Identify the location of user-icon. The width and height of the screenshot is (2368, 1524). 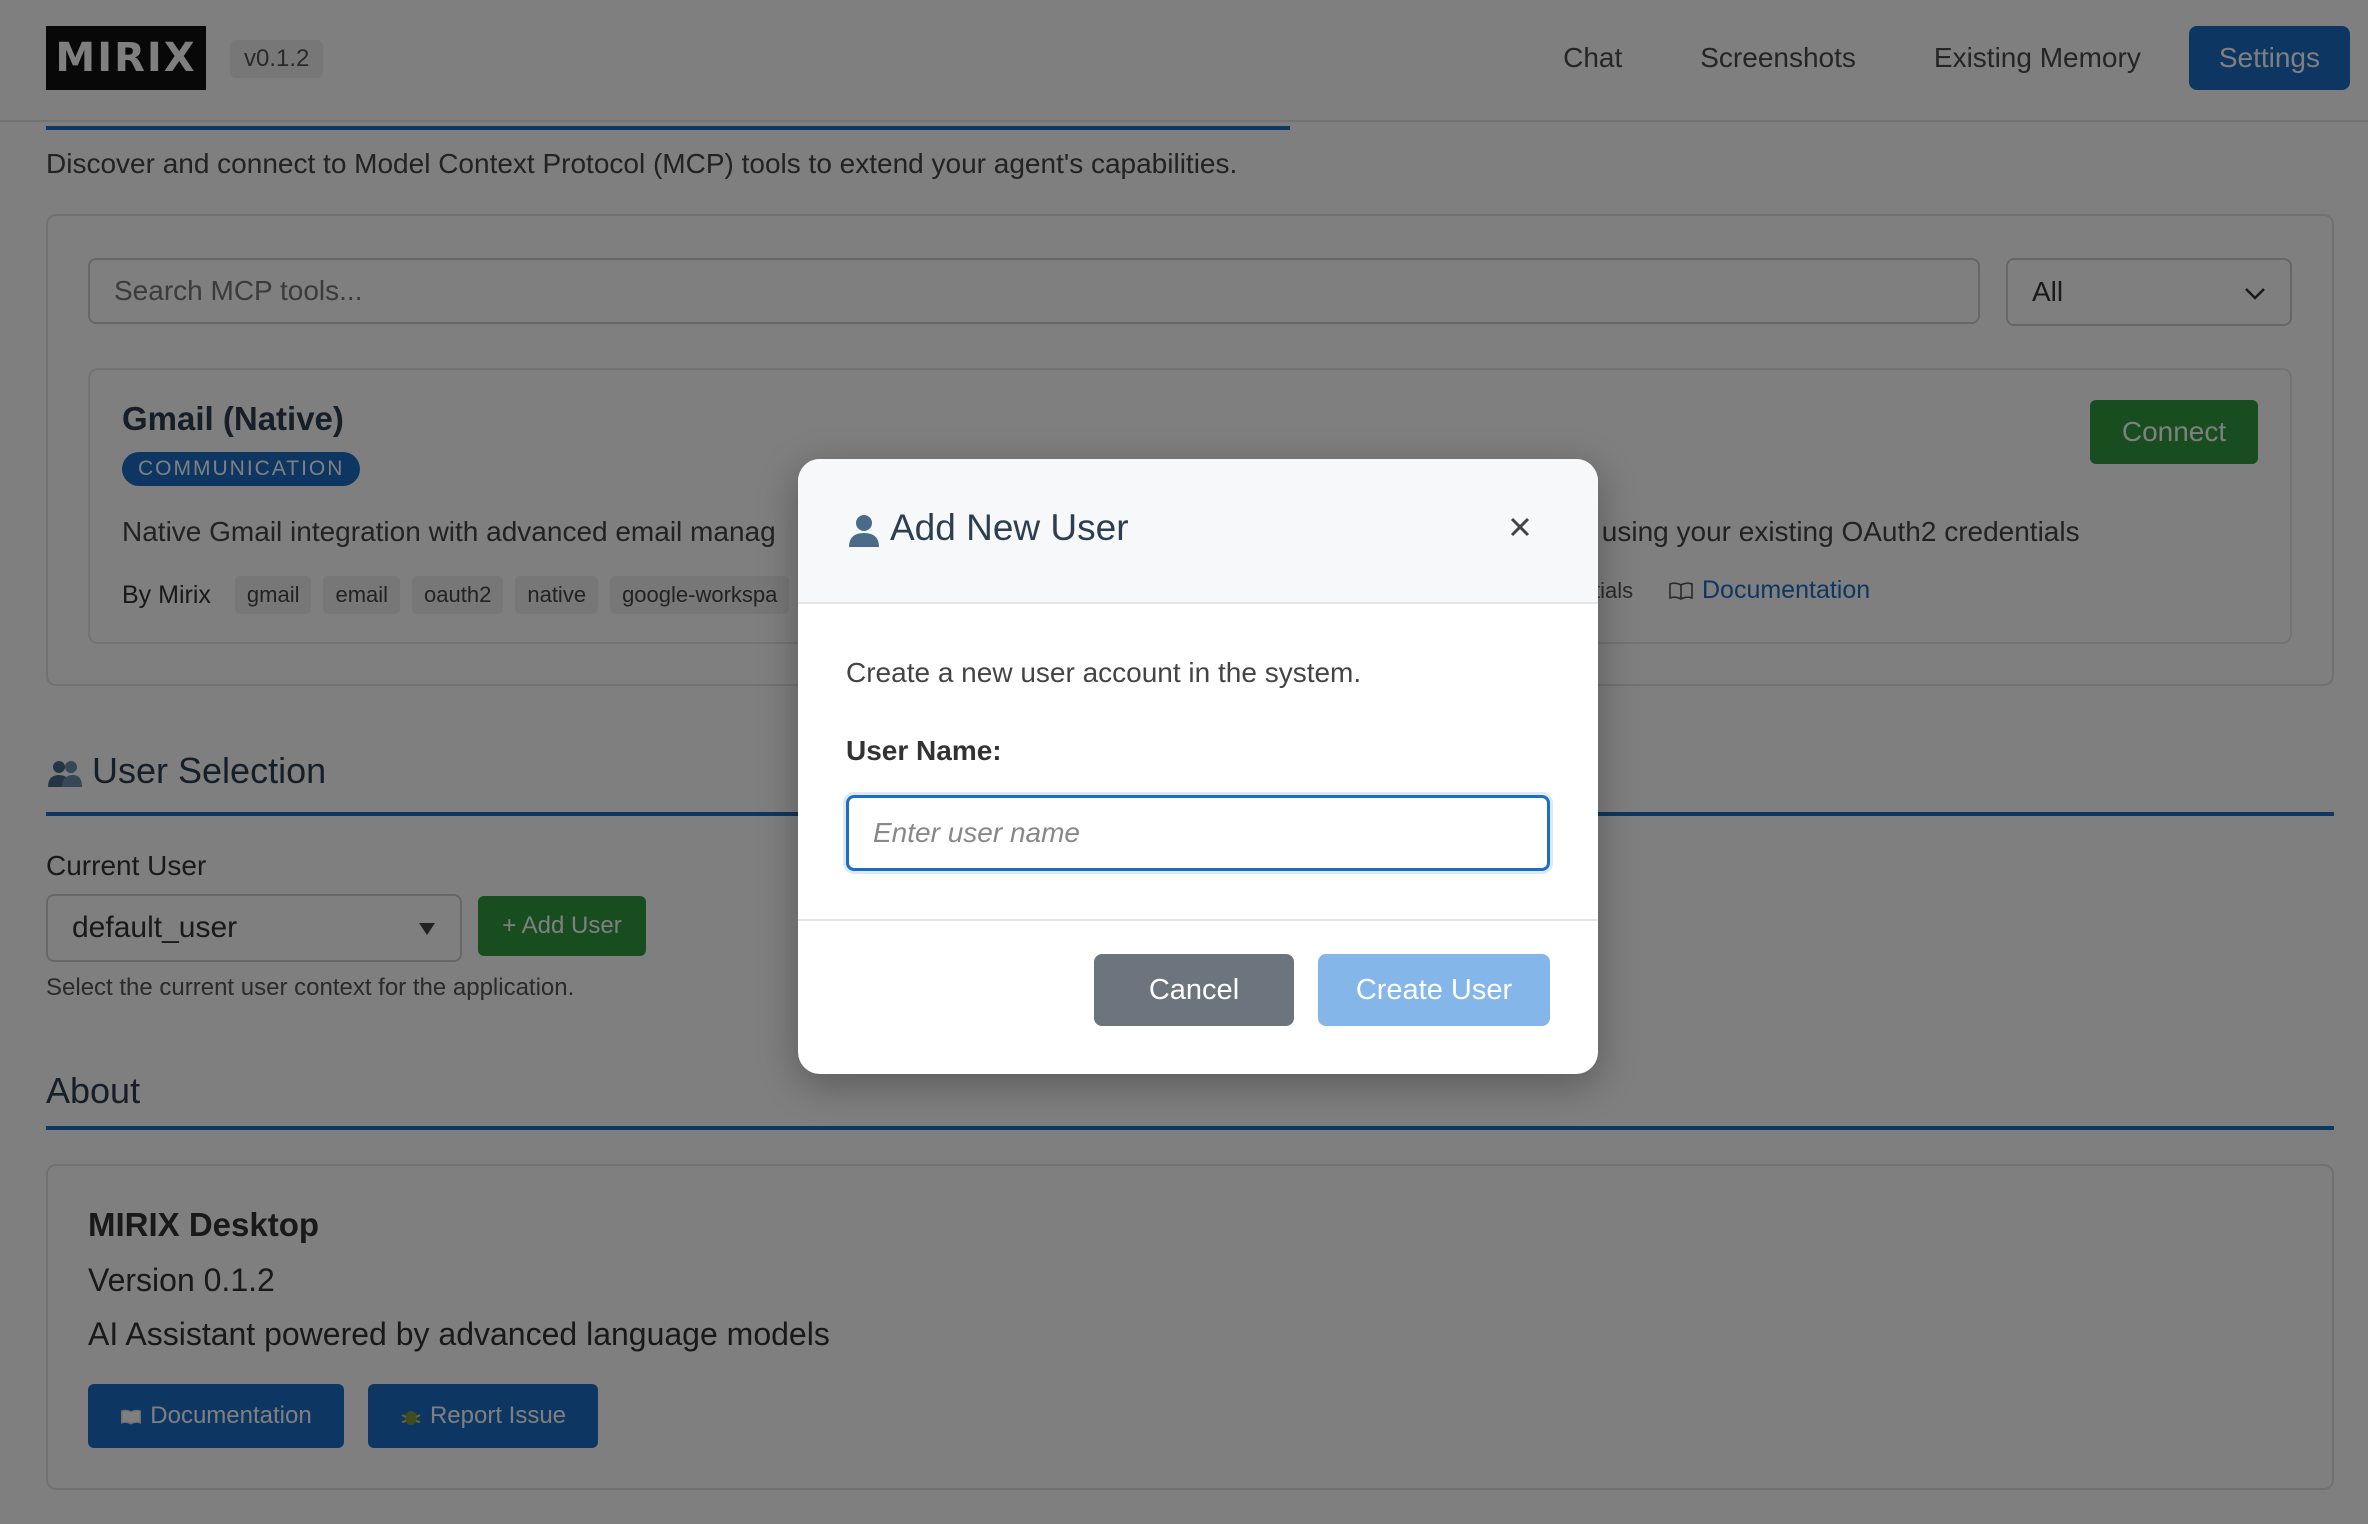
(864, 528).